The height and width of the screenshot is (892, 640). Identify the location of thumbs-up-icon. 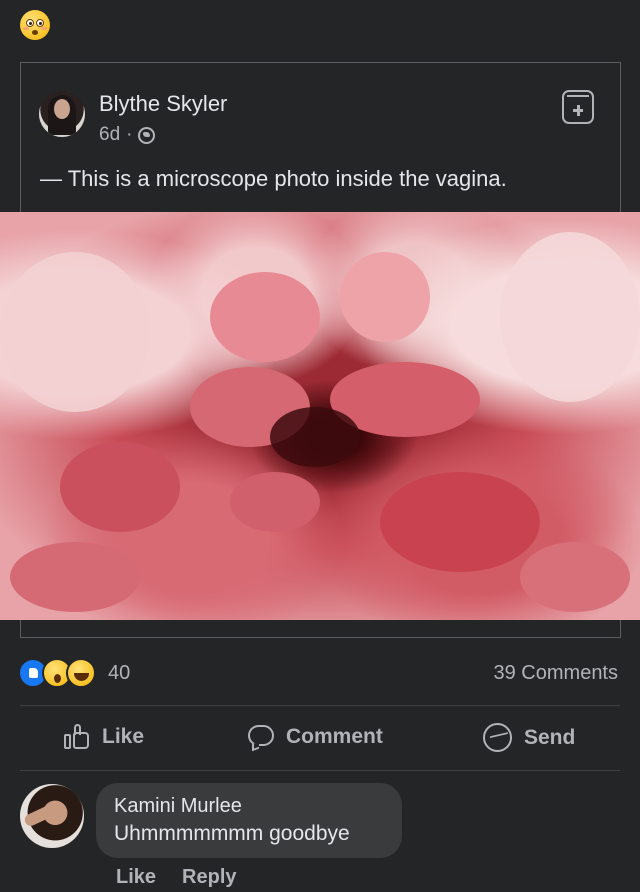
(77, 737).